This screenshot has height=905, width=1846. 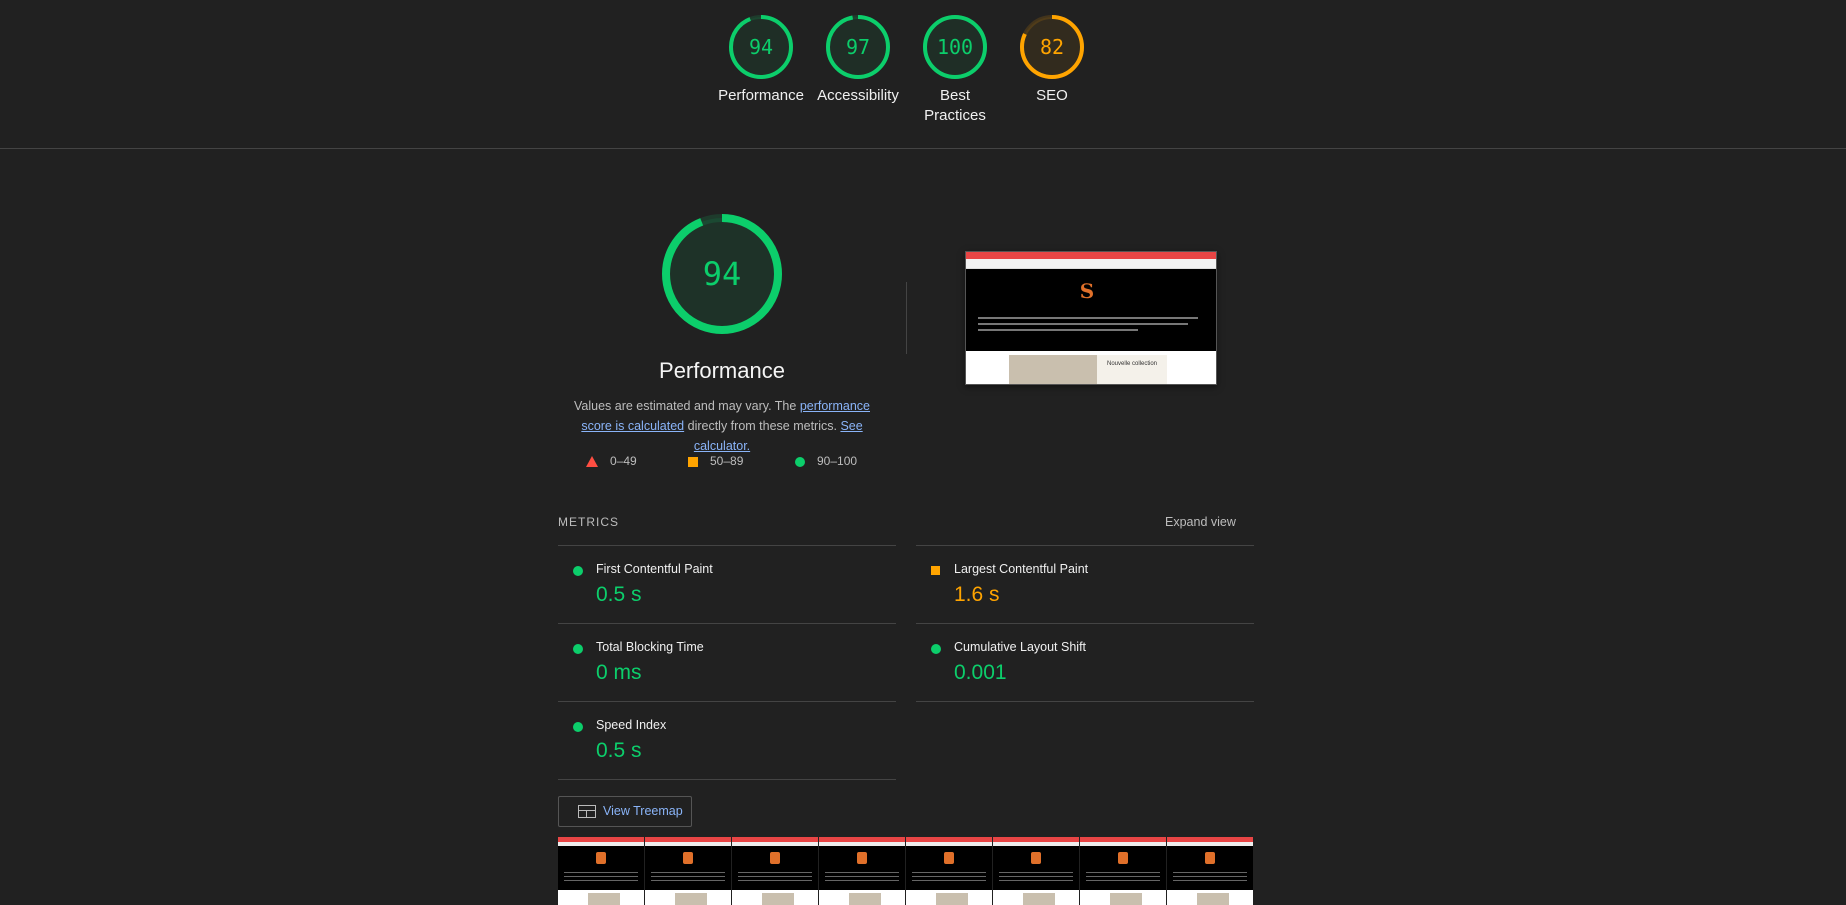 I want to click on gauge-accessibility: 97 Accessibility, so click(x=858, y=60).